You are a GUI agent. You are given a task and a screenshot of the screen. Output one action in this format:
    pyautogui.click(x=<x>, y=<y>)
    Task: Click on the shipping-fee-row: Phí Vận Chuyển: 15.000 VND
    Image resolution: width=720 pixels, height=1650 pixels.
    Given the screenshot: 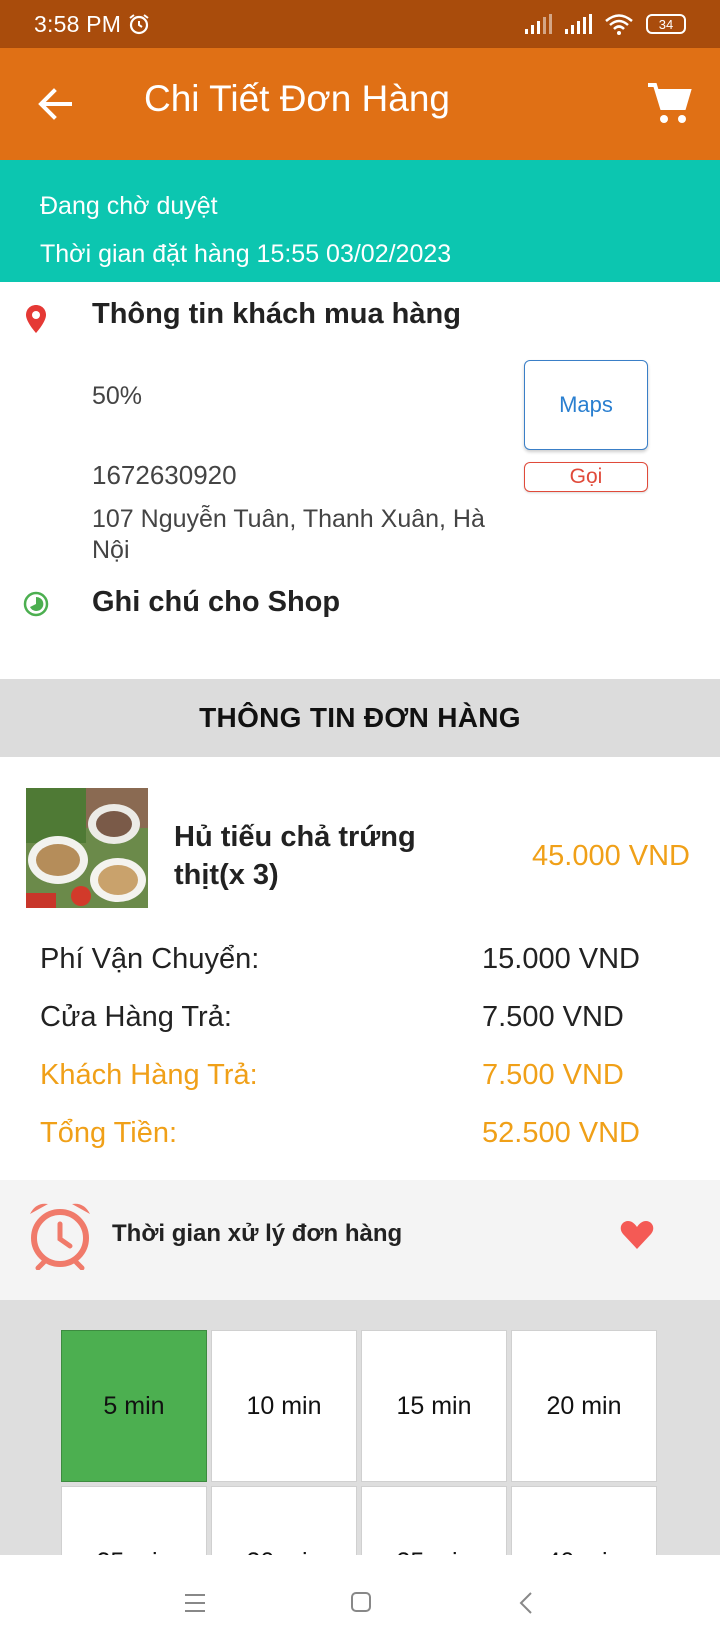 What is the action you would take?
    pyautogui.click(x=360, y=964)
    